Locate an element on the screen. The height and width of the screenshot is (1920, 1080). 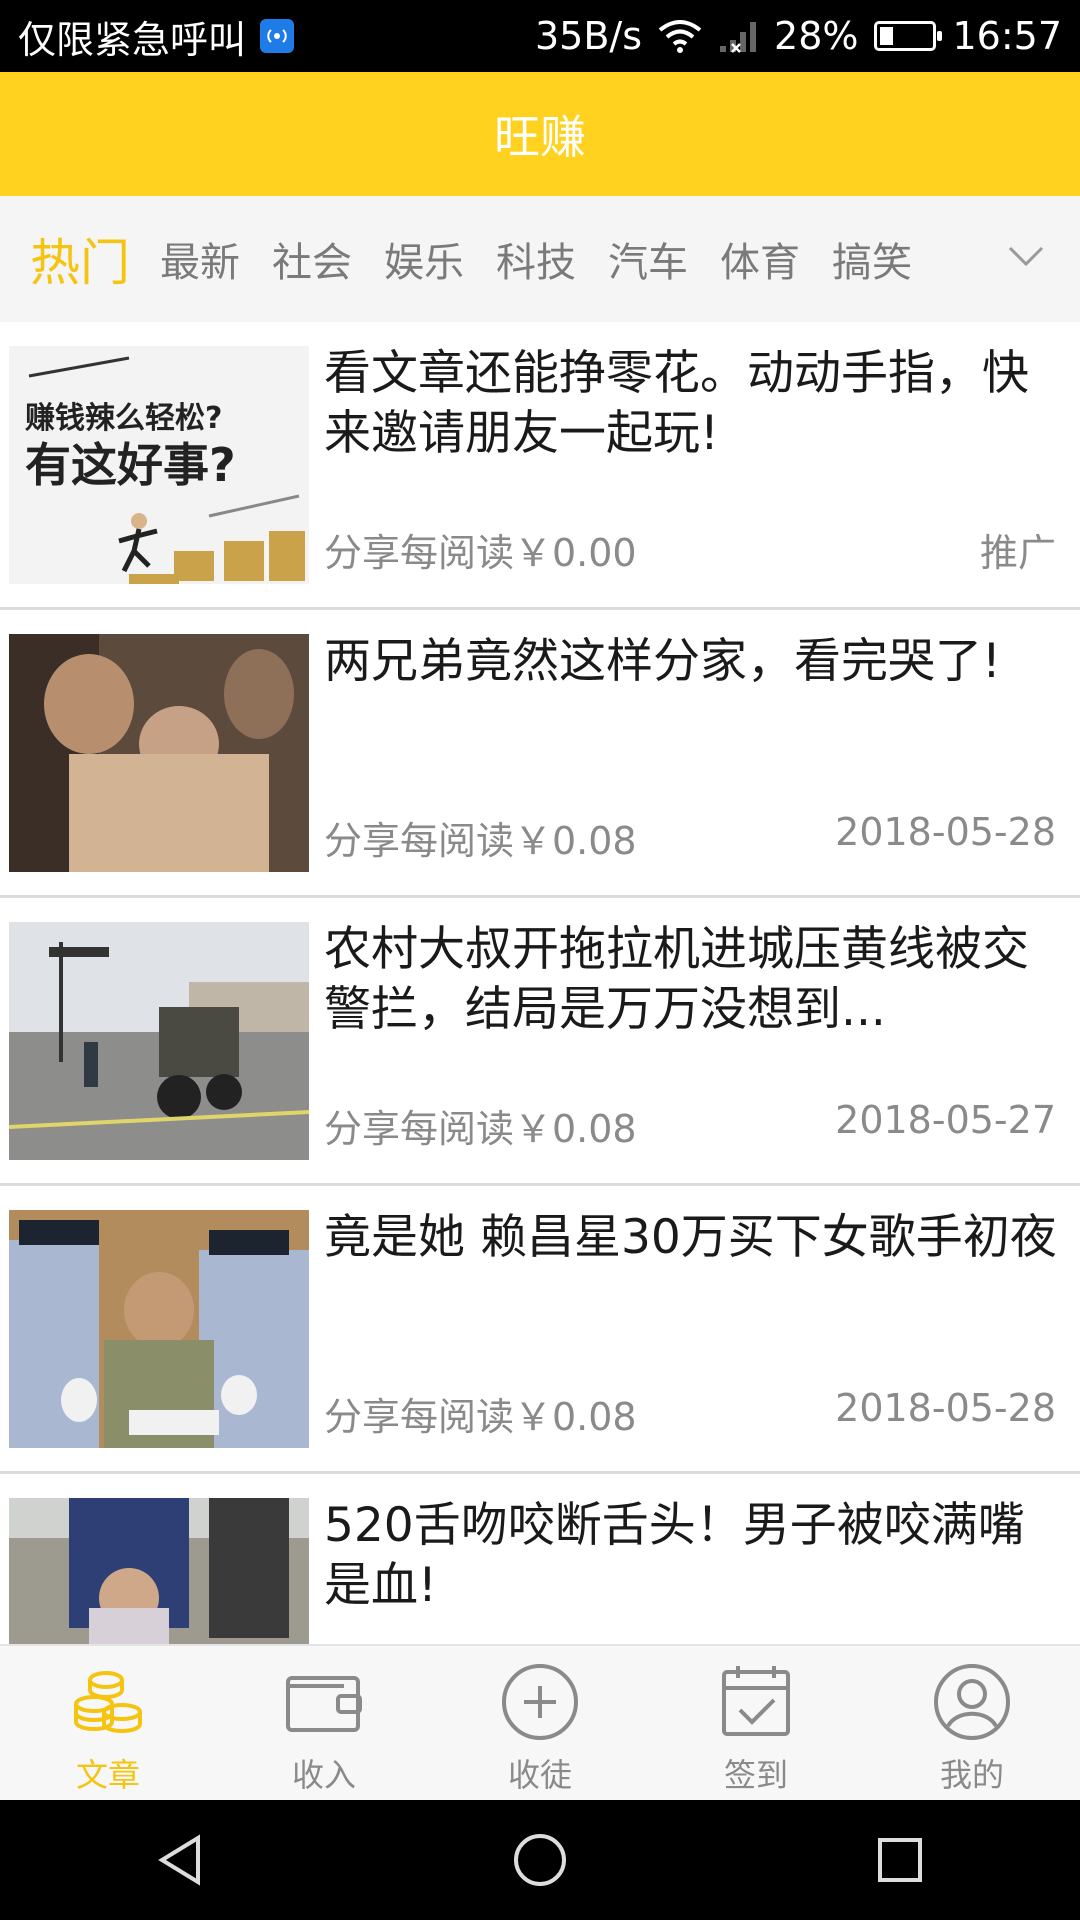
nav-label: 签到 is located at coordinates (755, 1775).